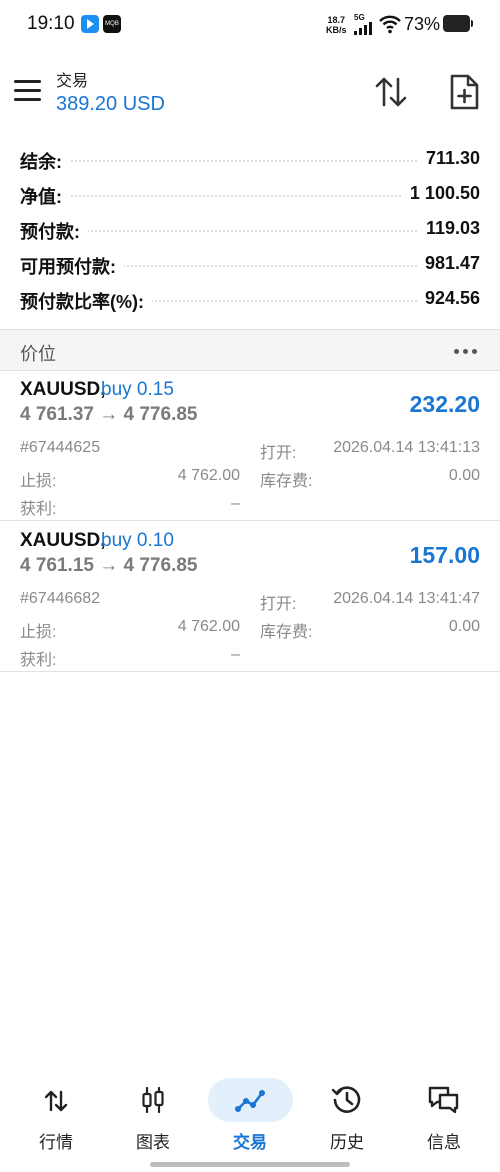  Describe the element at coordinates (56, 1142) in the screenshot. I see `nav-label: 行情` at that location.